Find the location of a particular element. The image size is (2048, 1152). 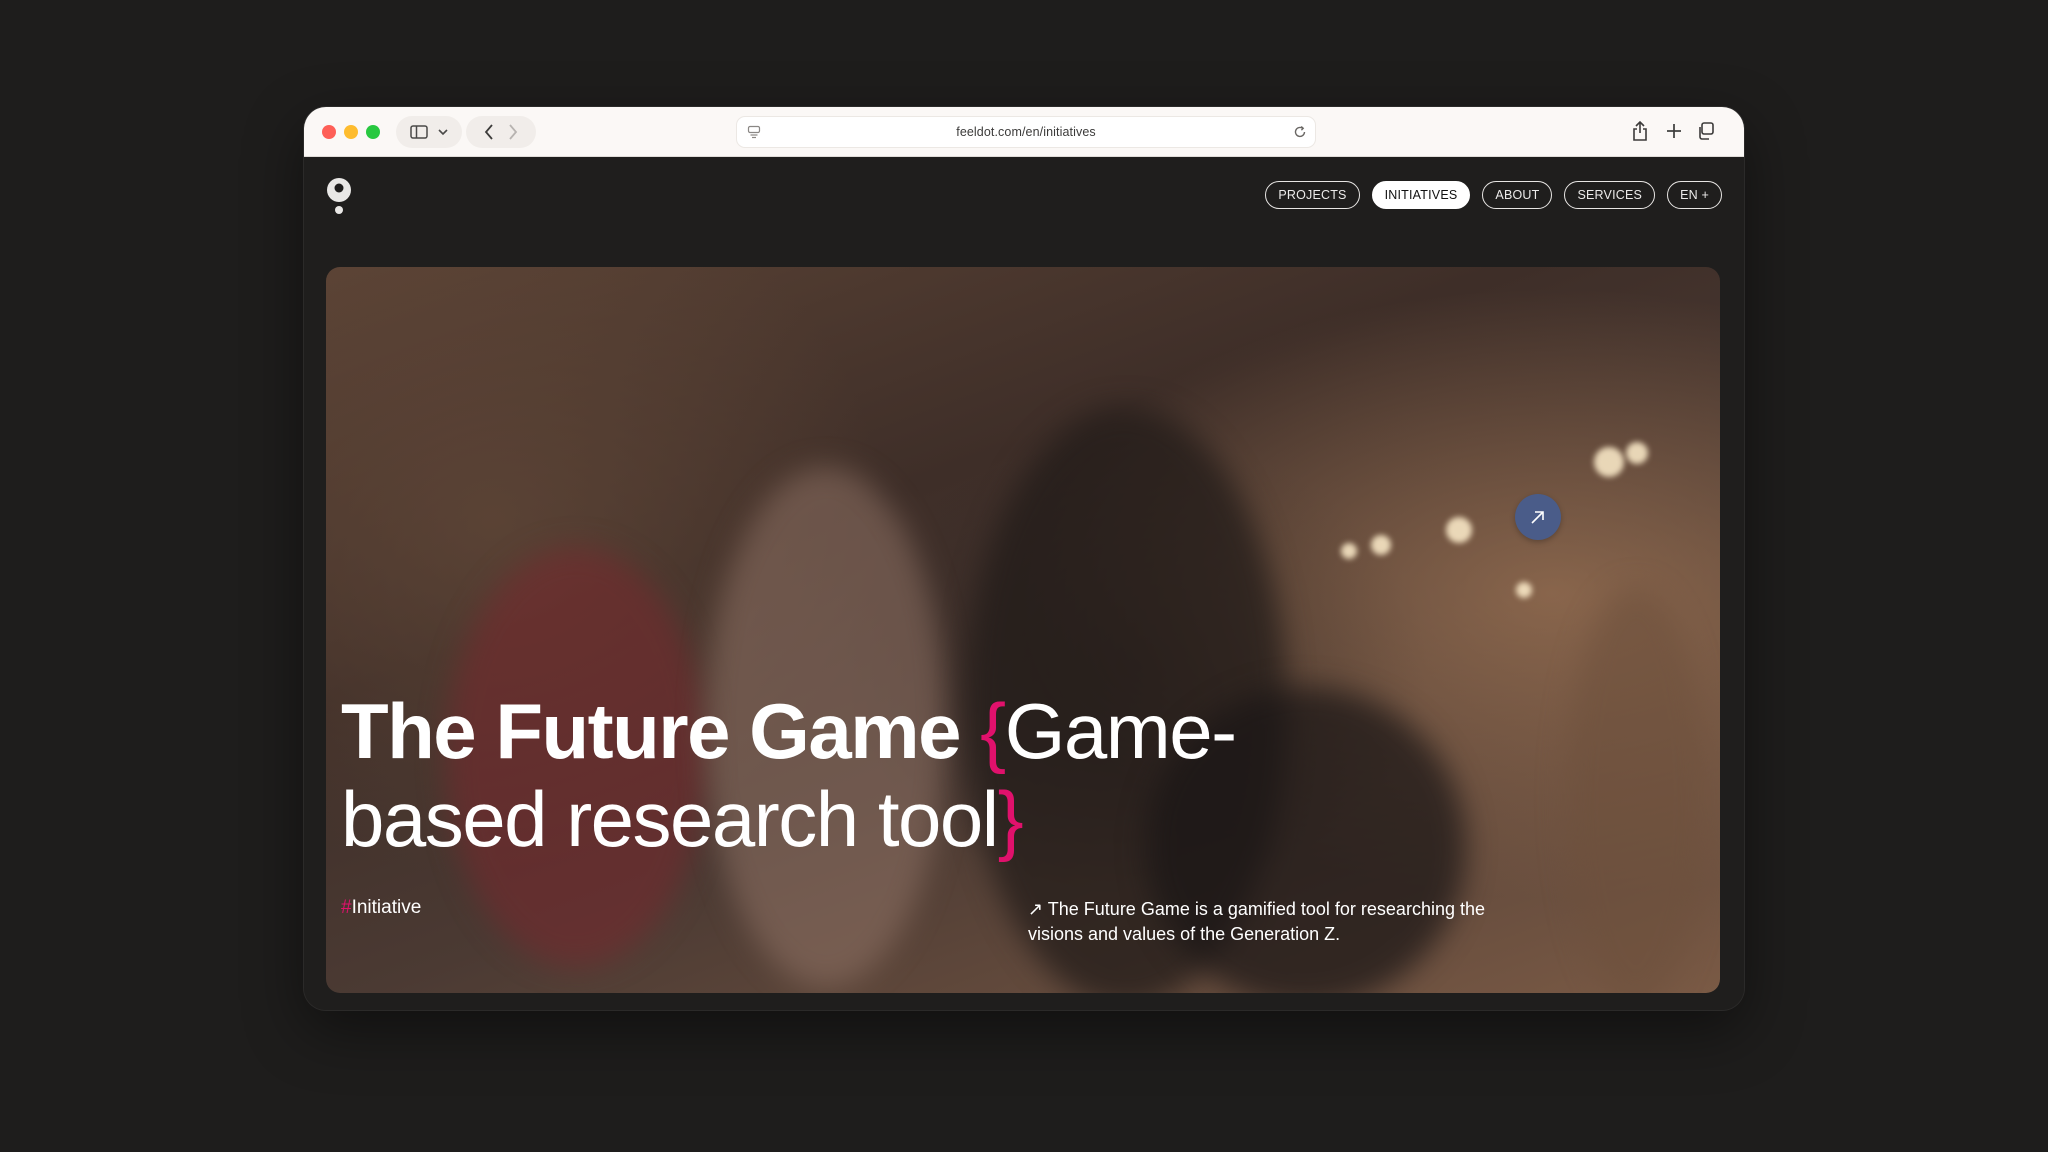

tag-hash: # is located at coordinates (346, 907).